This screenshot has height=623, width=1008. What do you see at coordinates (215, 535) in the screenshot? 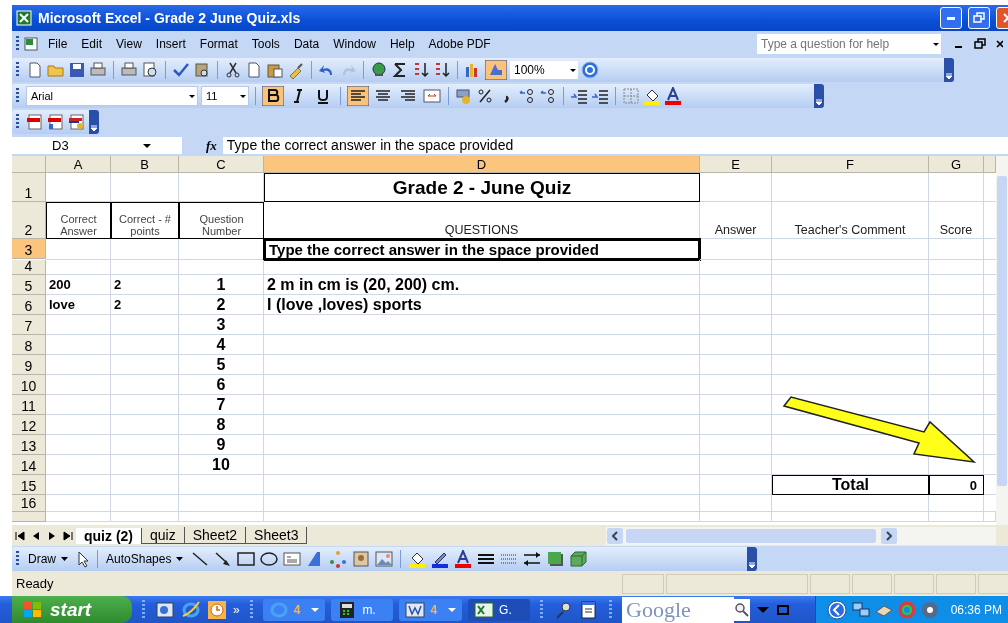
I see `sheet-tab: Sheet2` at bounding box center [215, 535].